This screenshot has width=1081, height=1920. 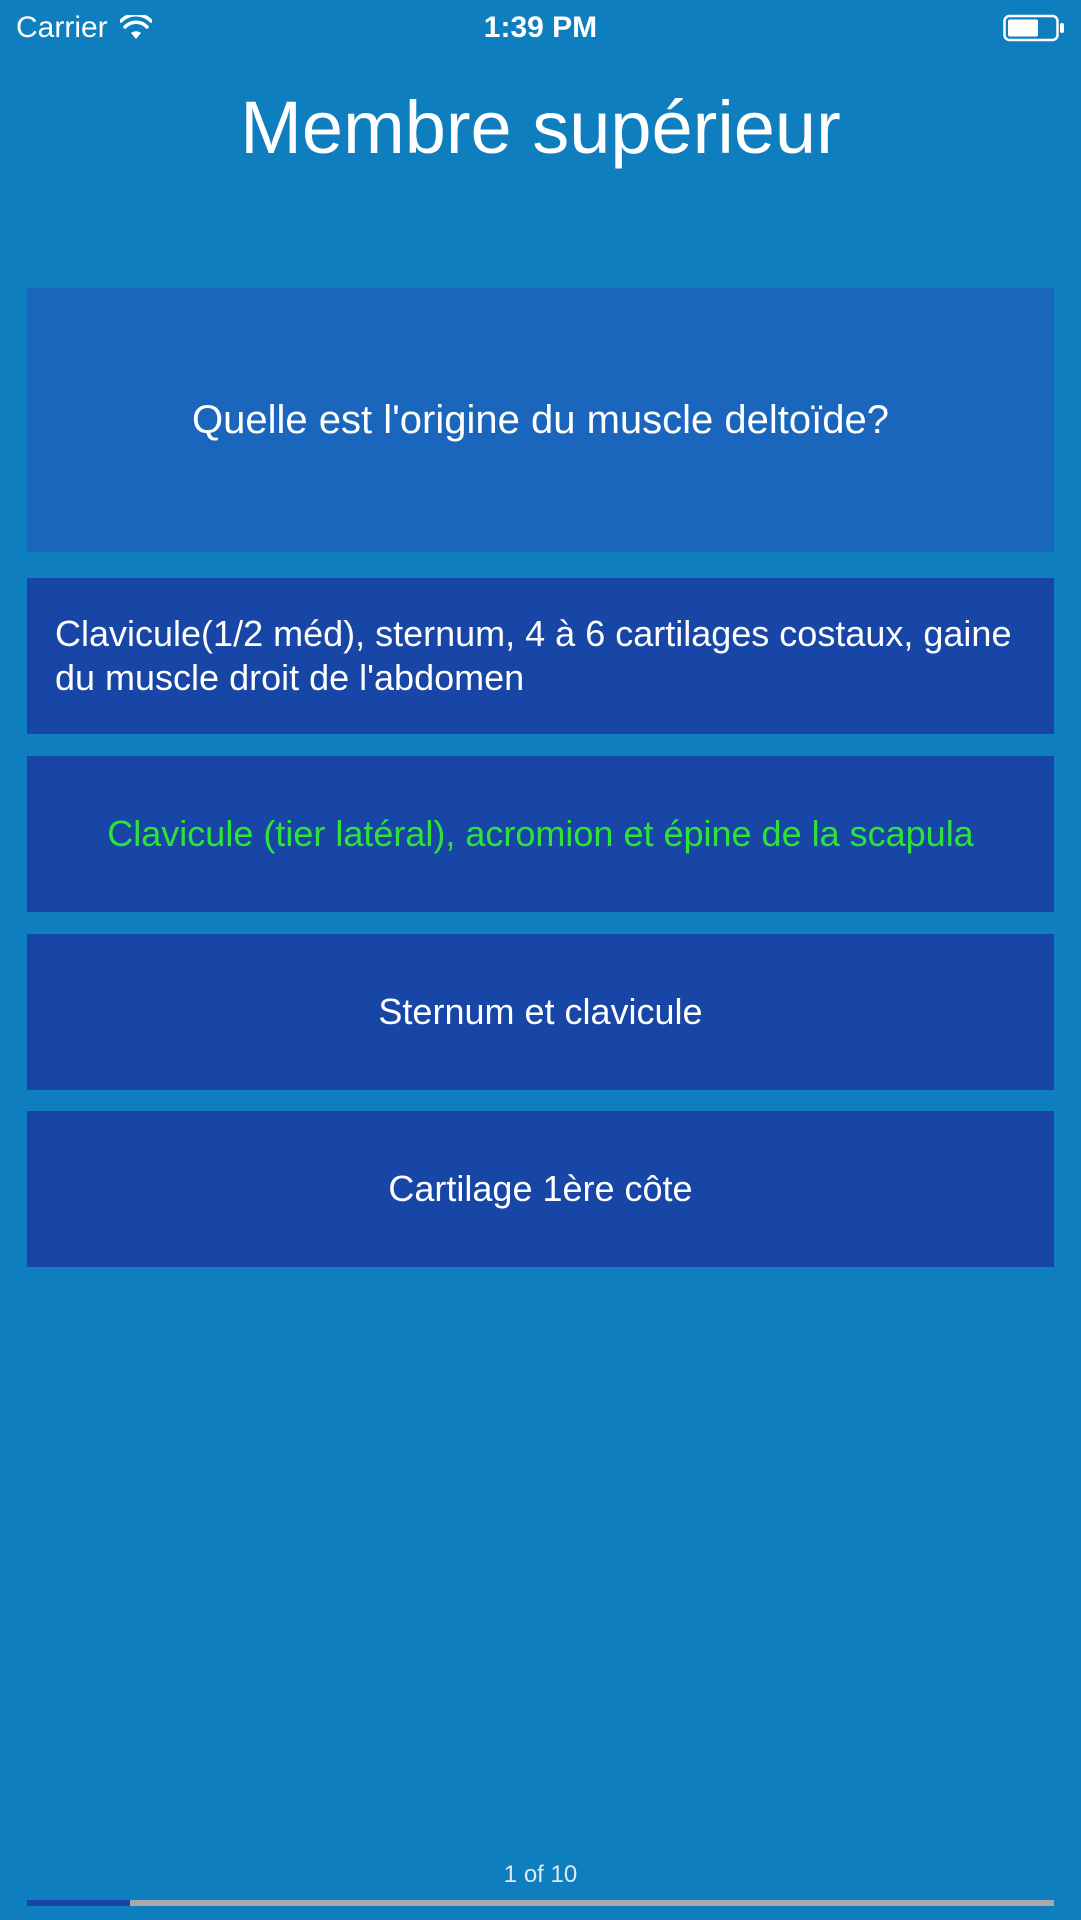 I want to click on page-title: Membre supérieur, so click(x=540, y=127).